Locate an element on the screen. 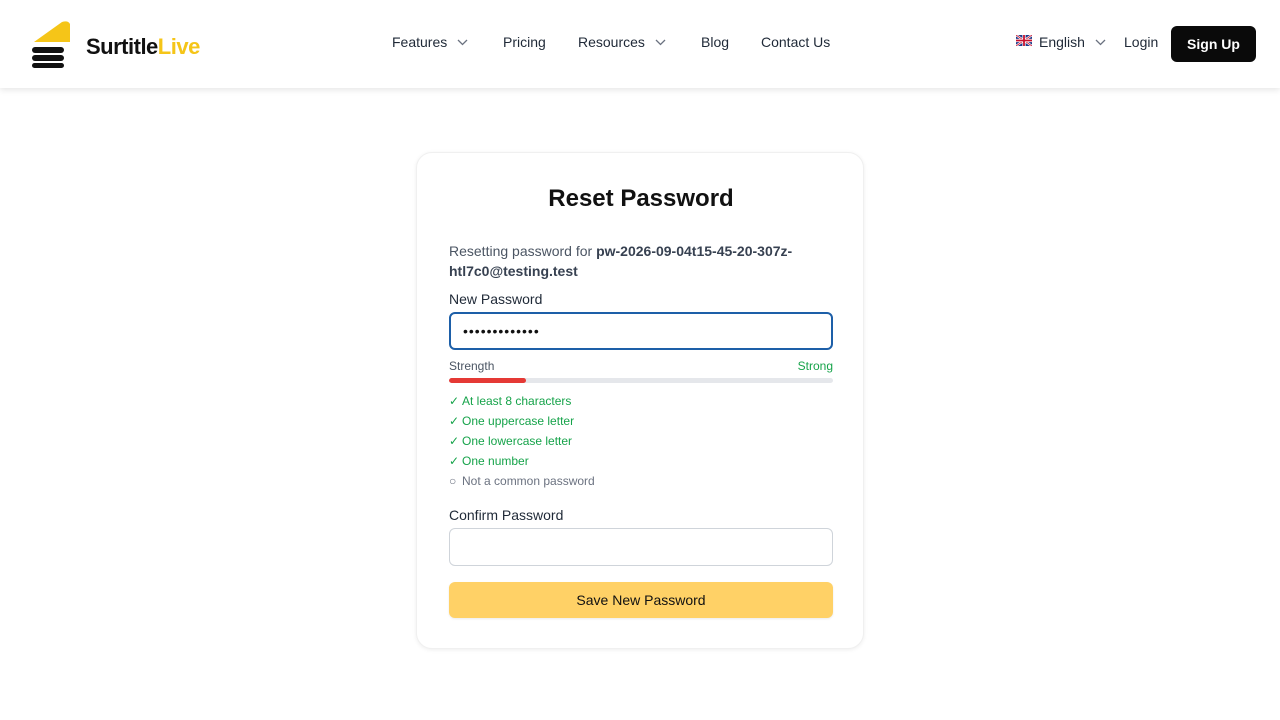  surtitle-logo-icon is located at coordinates (51, 44).